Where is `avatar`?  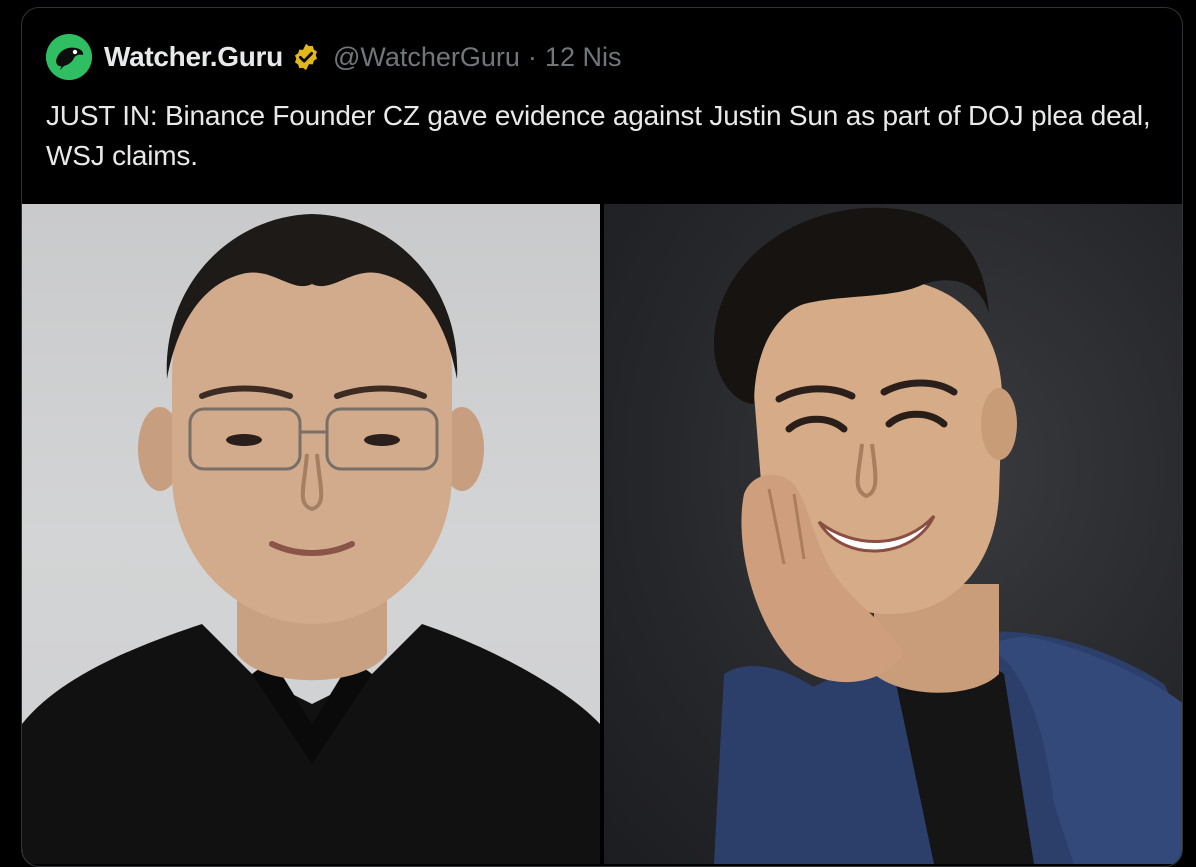
avatar is located at coordinates (69, 57).